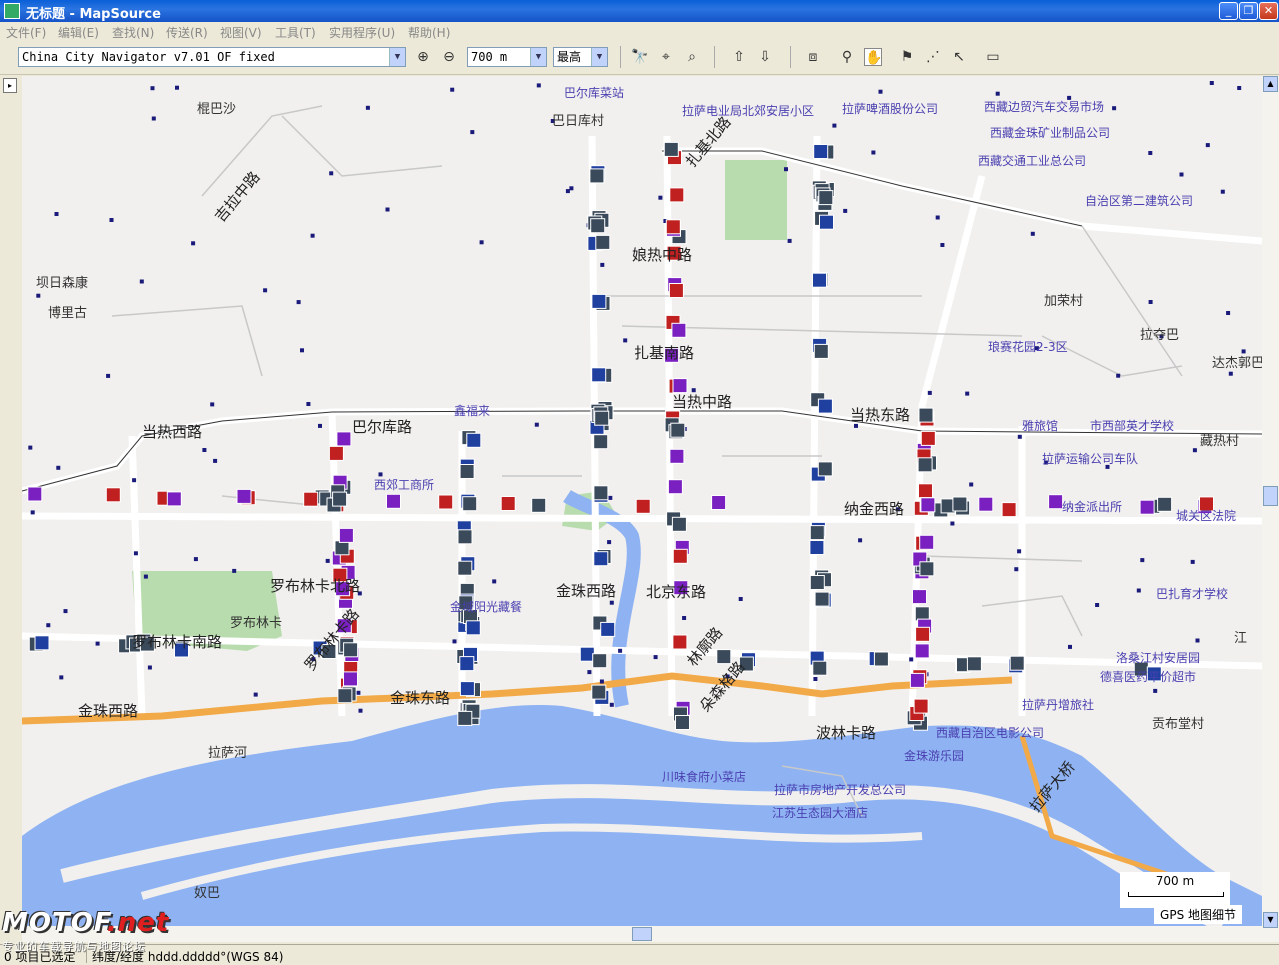  I want to click on menu-transfer: 传送(R), so click(187, 32).